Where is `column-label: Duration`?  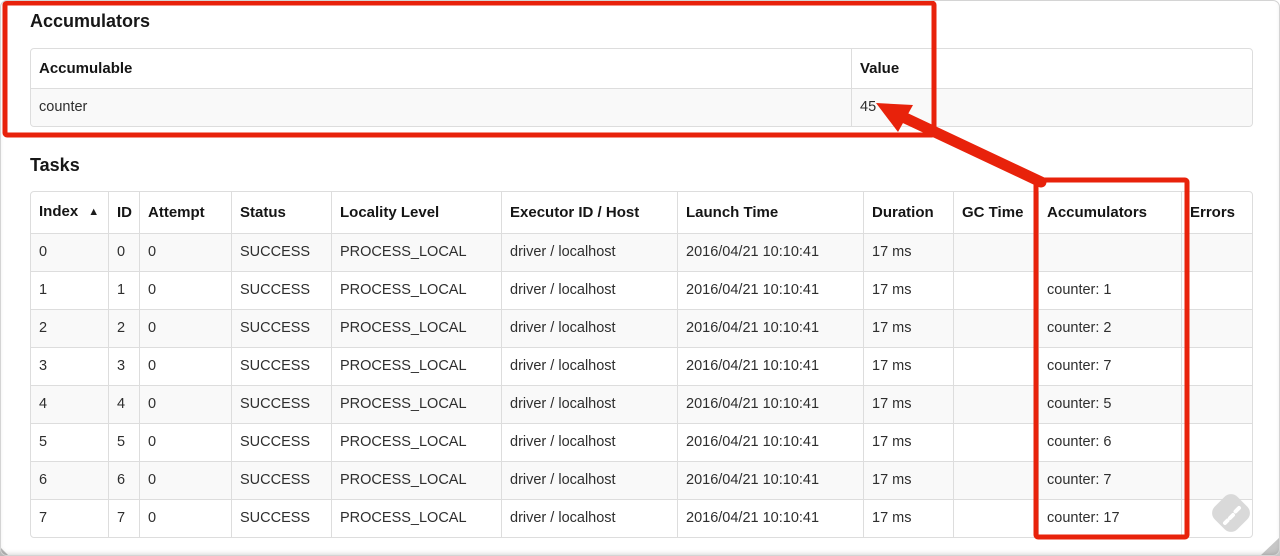 column-label: Duration is located at coordinates (903, 212).